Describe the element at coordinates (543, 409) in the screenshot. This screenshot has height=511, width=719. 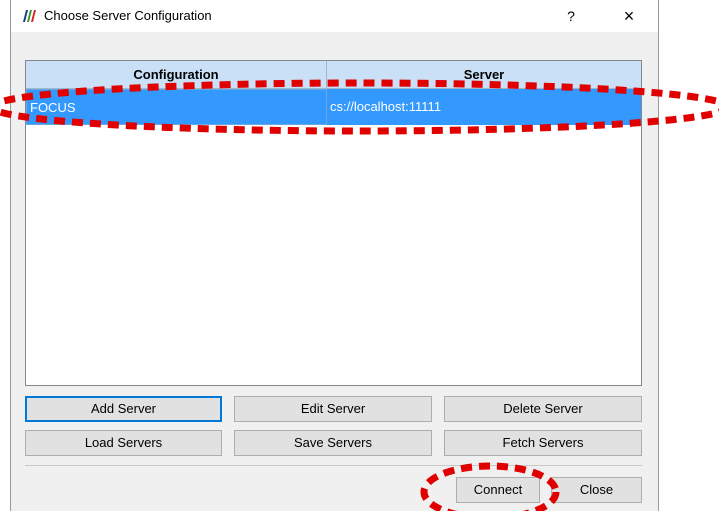
I see `delete-server-button: Delete Server` at that location.